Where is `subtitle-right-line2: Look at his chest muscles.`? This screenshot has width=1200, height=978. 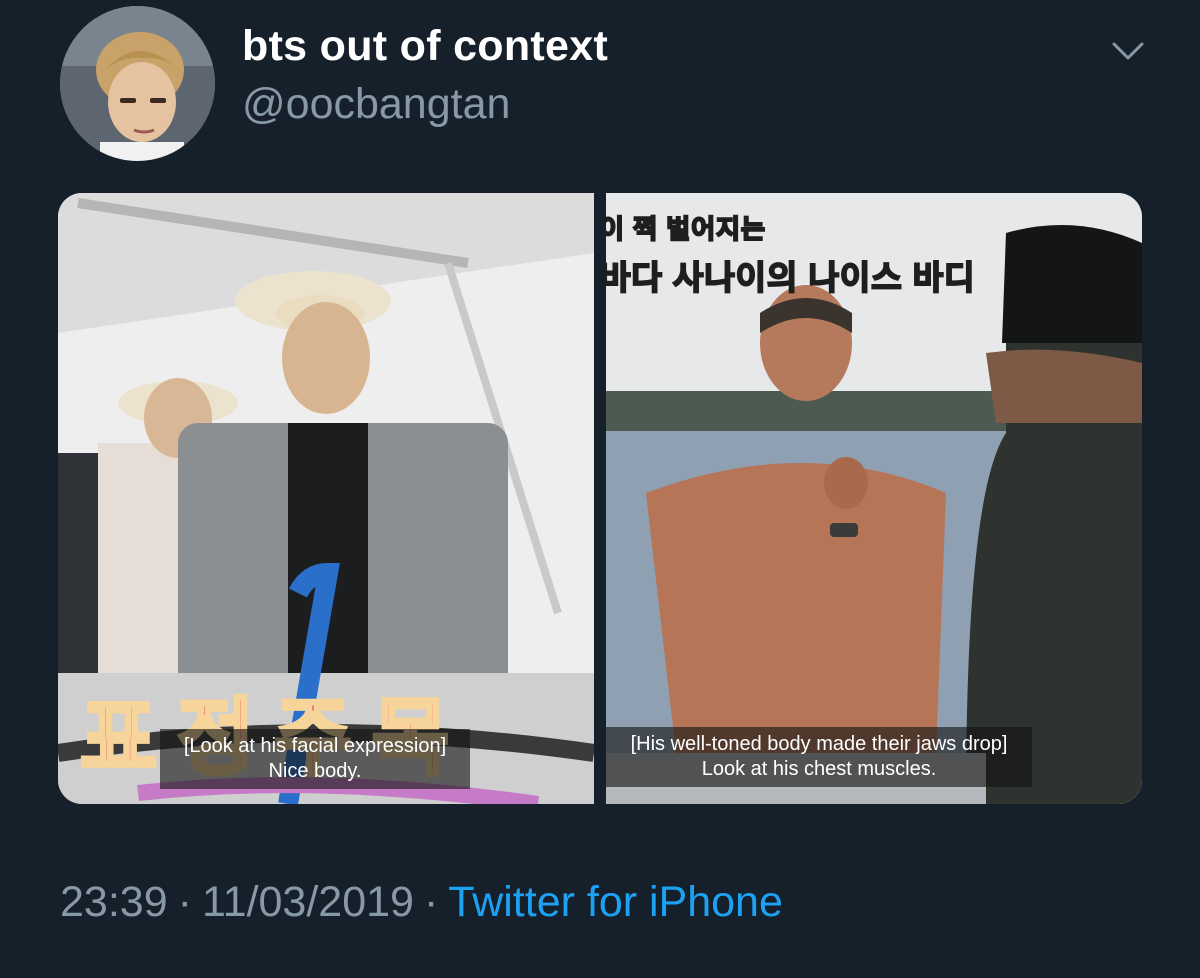
subtitle-right-line2: Look at his chest muscles. is located at coordinates (819, 769).